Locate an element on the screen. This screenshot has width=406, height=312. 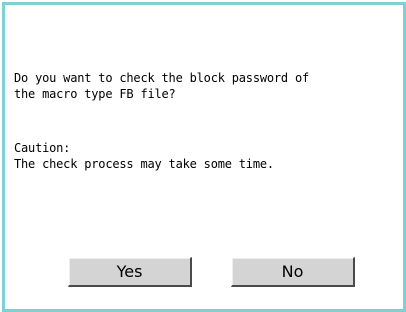
yes-button: Yes is located at coordinates (130, 272).